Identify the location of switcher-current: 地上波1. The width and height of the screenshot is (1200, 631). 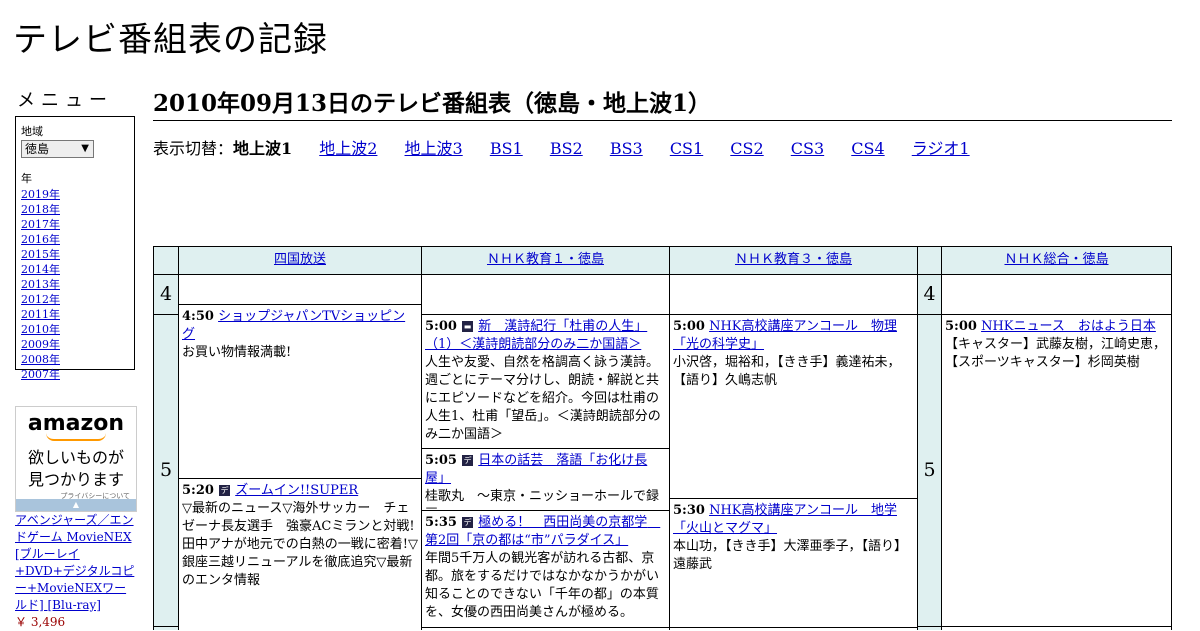
(263, 148).